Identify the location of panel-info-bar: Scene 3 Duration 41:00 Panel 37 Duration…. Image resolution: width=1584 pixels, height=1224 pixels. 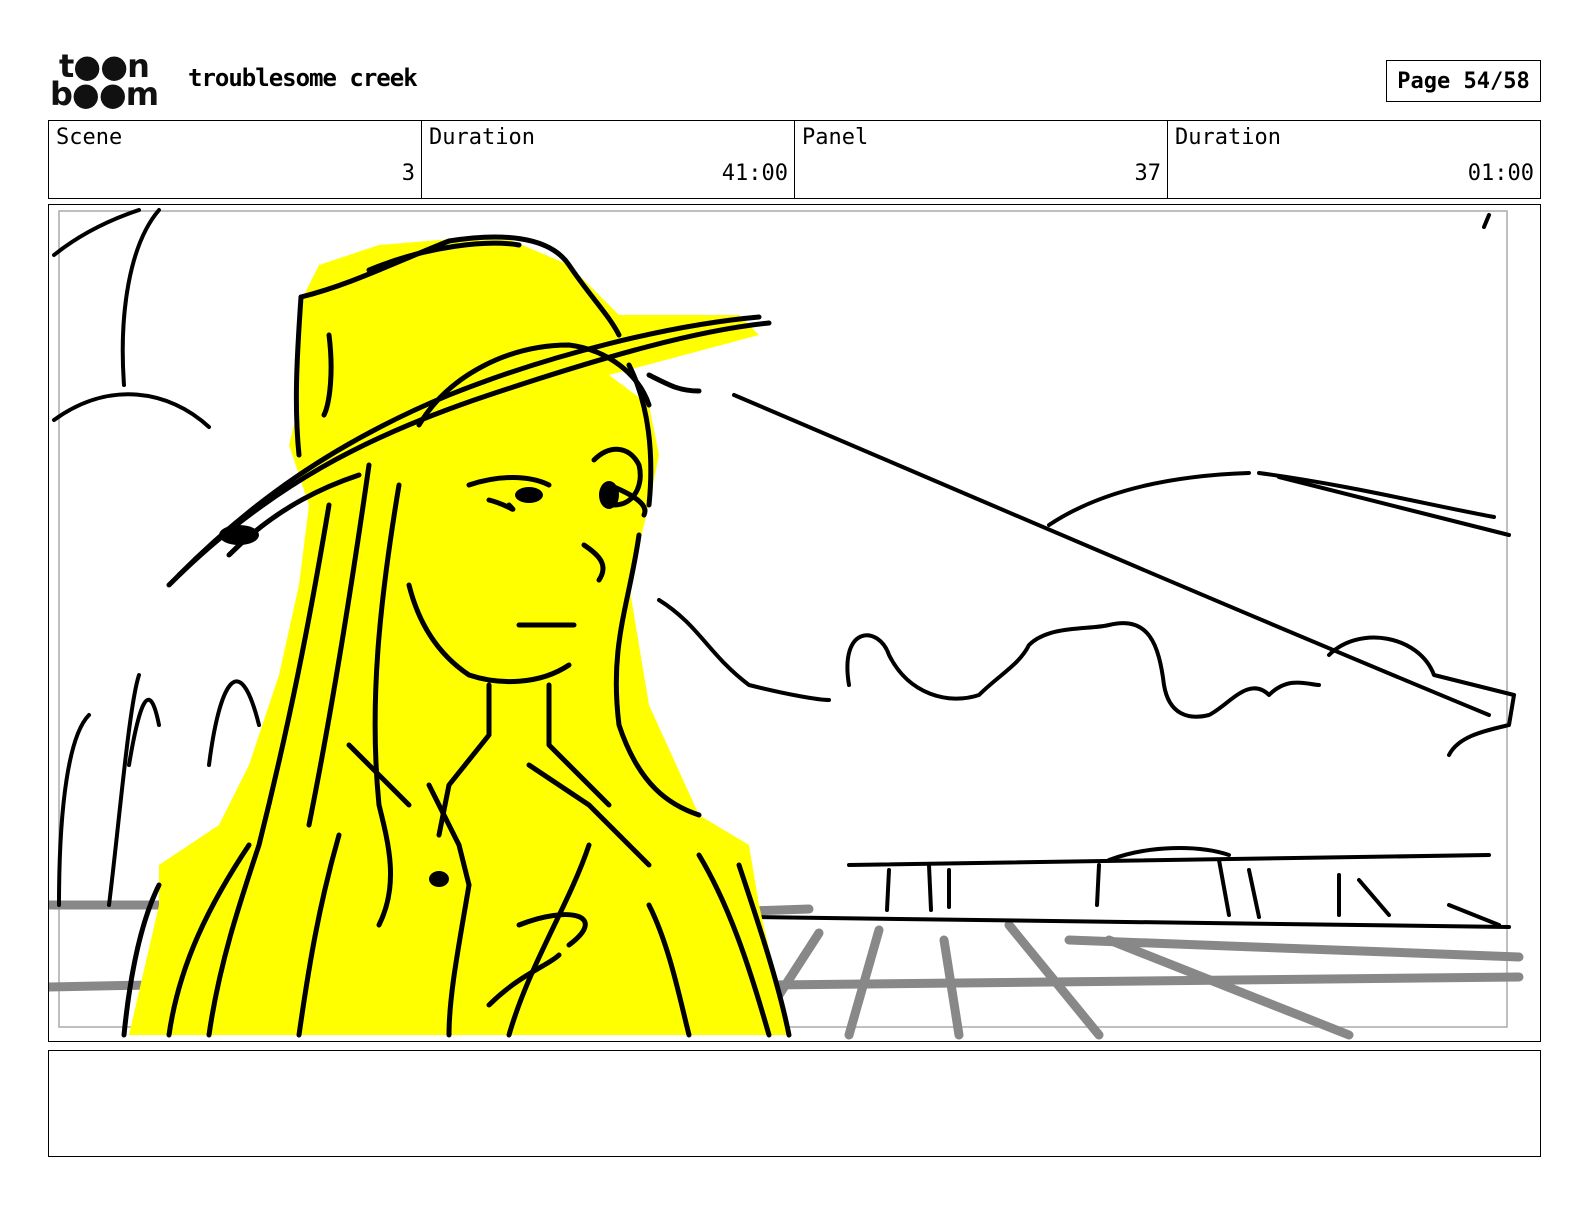
(794, 159).